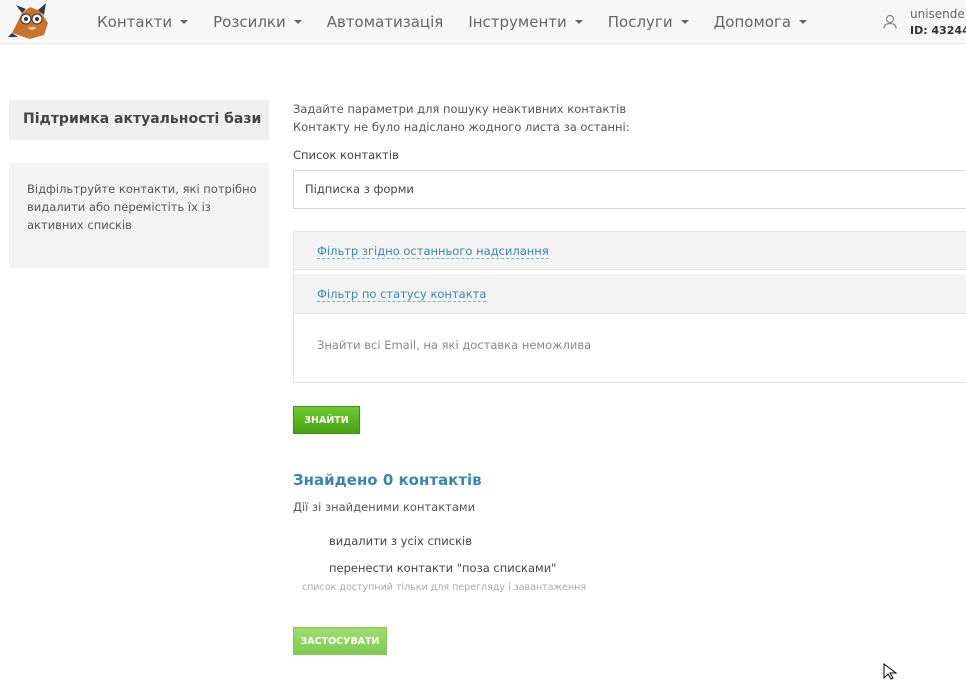  What do you see at coordinates (135, 22) in the screenshot?
I see `menu-contacts-label: Контакти` at bounding box center [135, 22].